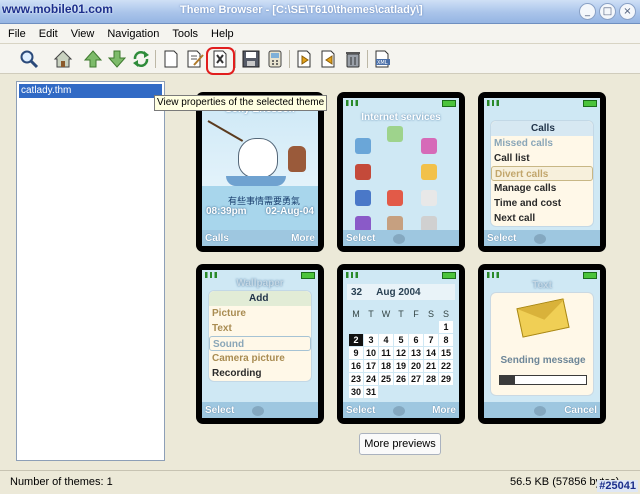  What do you see at coordinates (386, 314) in the screenshot?
I see `weekday-label: W` at bounding box center [386, 314].